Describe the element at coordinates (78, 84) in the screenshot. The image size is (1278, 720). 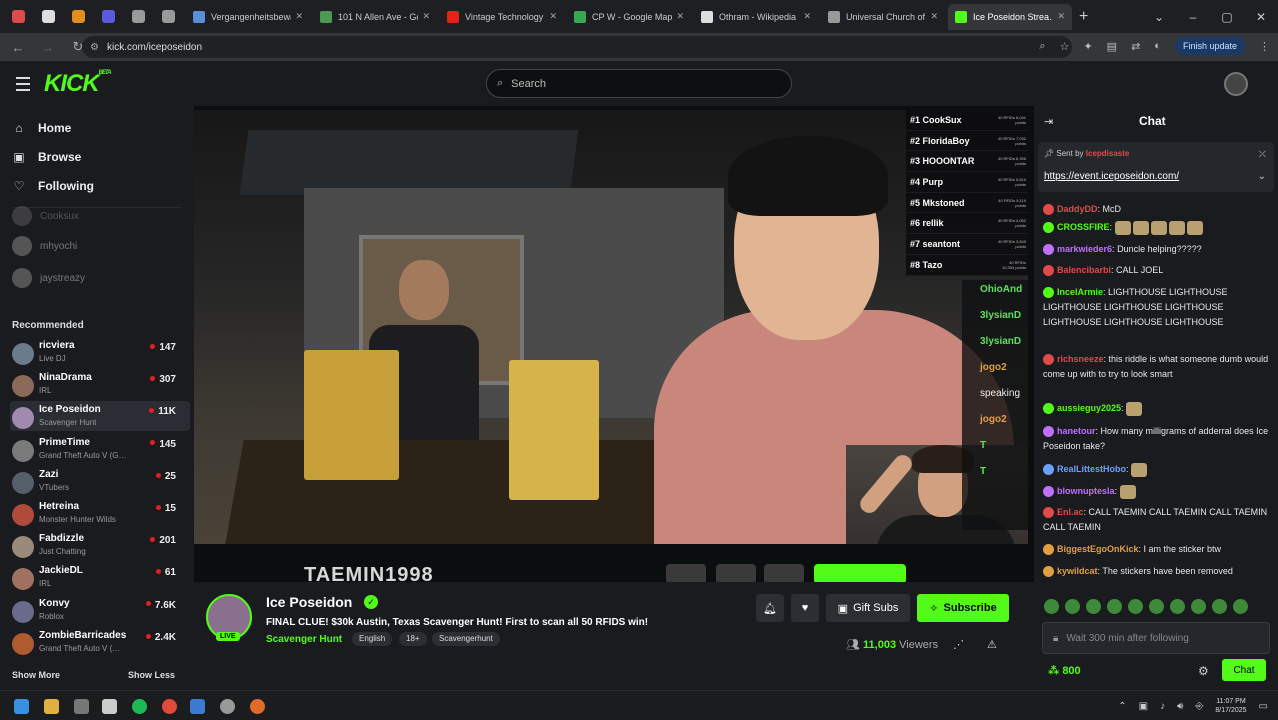
I see `kick-logo: KICKBETA` at that location.